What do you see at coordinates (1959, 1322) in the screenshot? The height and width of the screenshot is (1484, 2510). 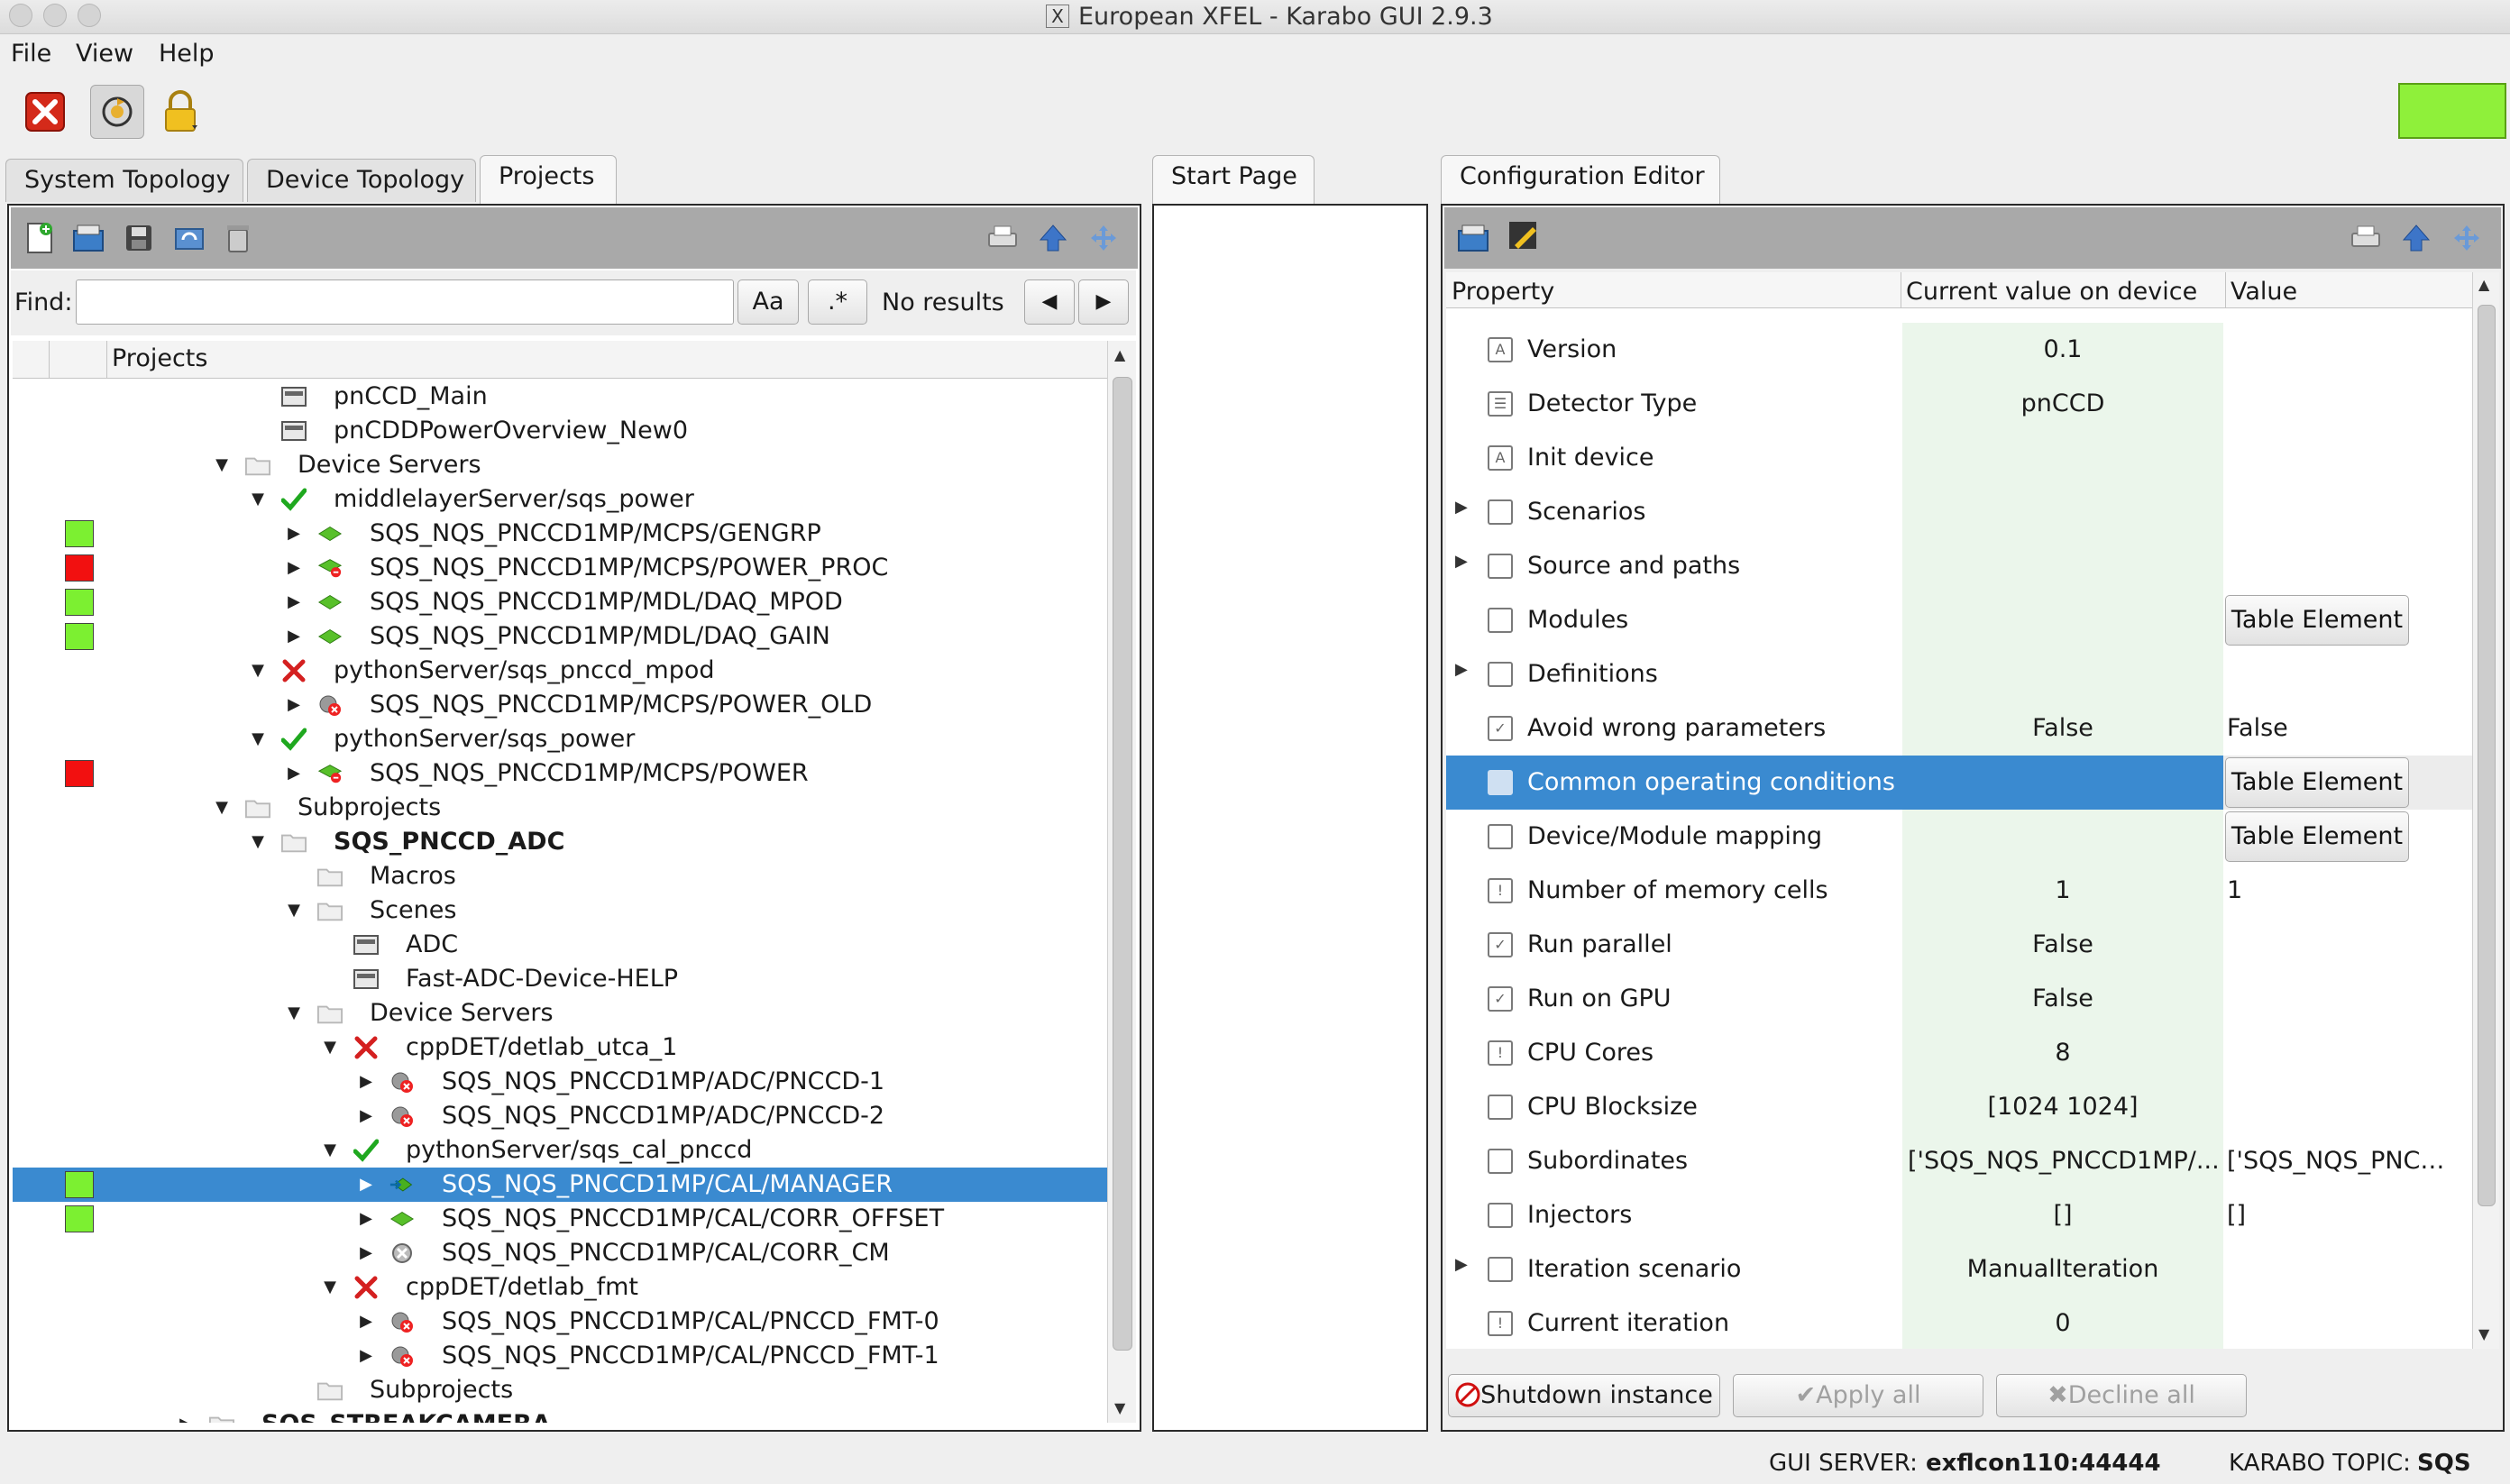 I see `config-row: ! Current iteration 0` at bounding box center [1959, 1322].